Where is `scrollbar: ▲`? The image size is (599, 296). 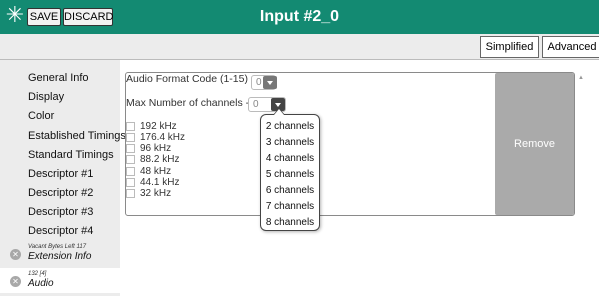
scrollbar: ▲ is located at coordinates (581, 144).